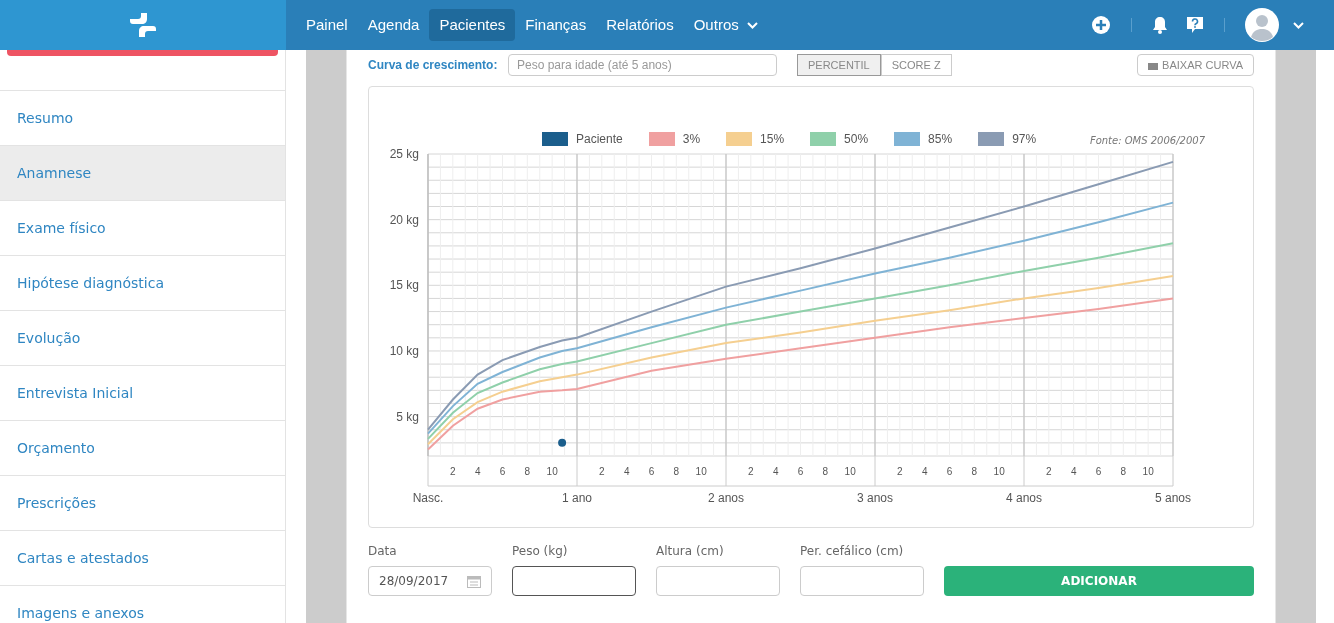 Image resolution: width=1334 pixels, height=623 pixels. I want to click on sidebar-item: Imagens e anexos, so click(142, 604).